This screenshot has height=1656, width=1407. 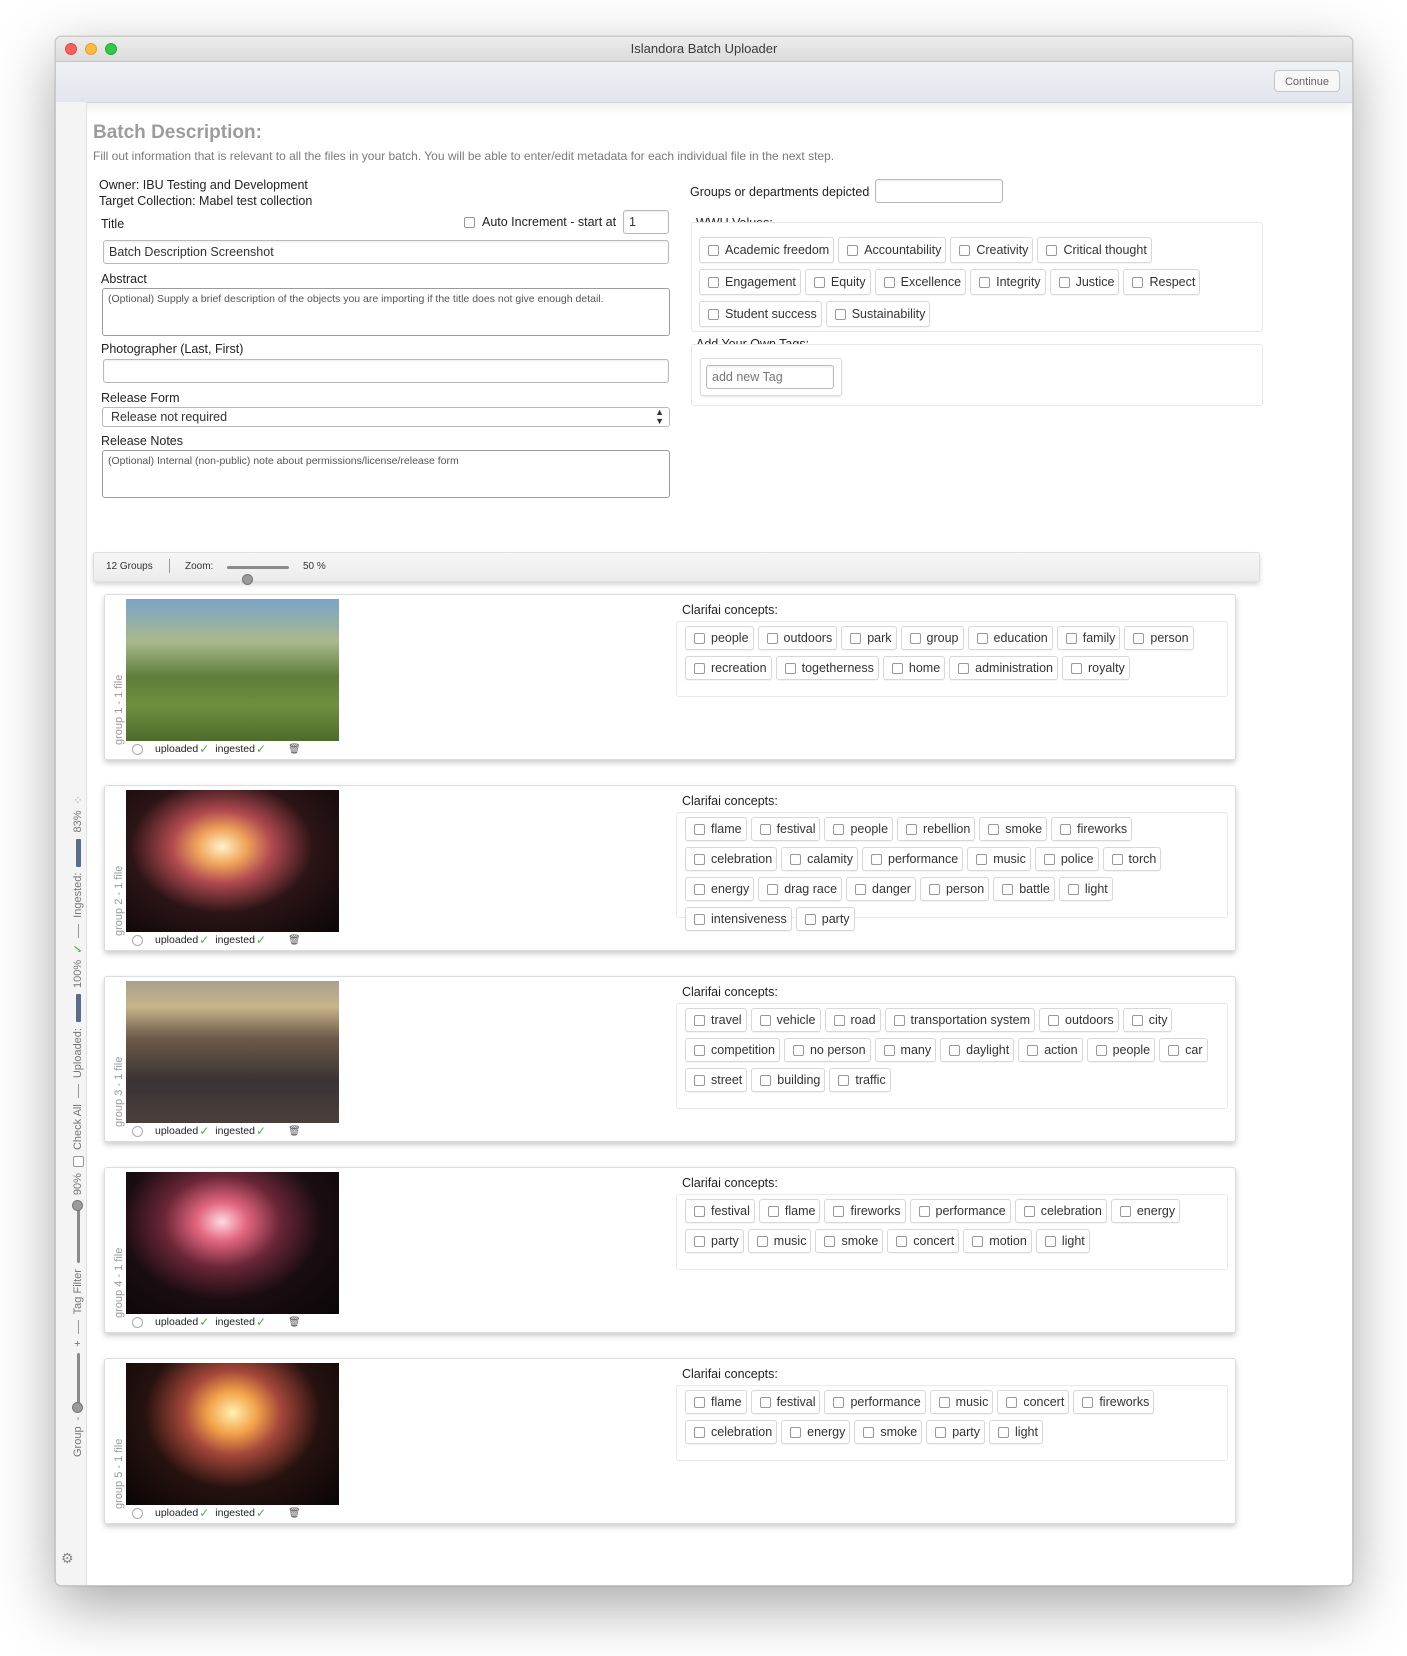 I want to click on wwu-value-tag: Critical thought, so click(x=1094, y=250).